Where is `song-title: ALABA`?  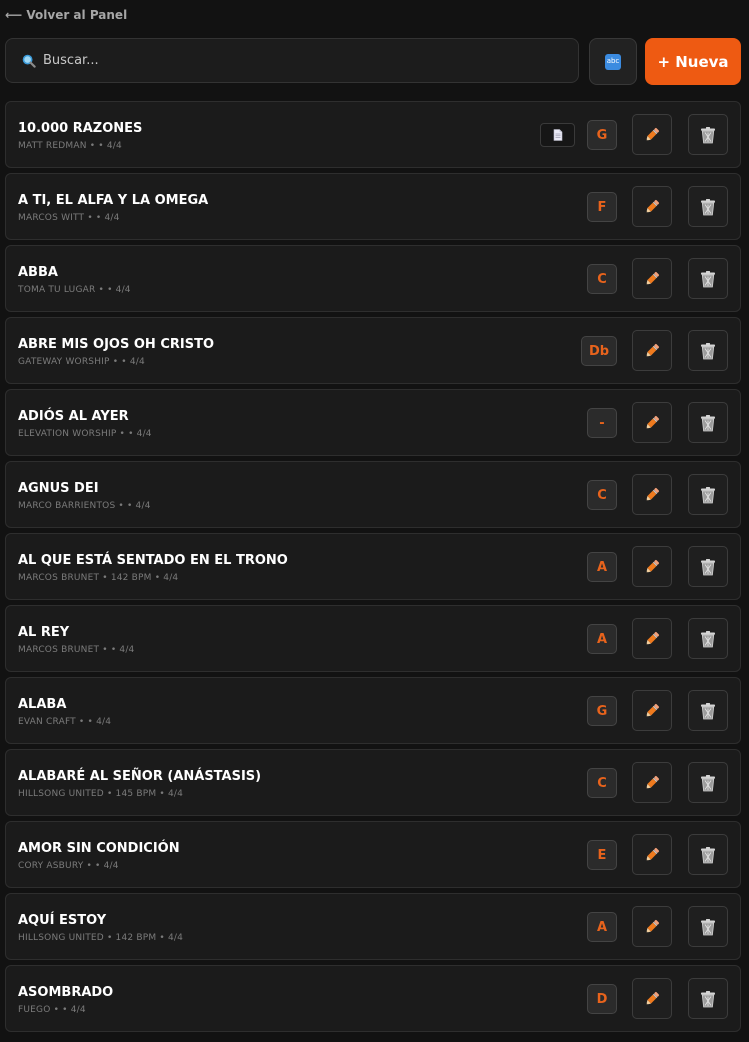 song-title: ALABA is located at coordinates (42, 704).